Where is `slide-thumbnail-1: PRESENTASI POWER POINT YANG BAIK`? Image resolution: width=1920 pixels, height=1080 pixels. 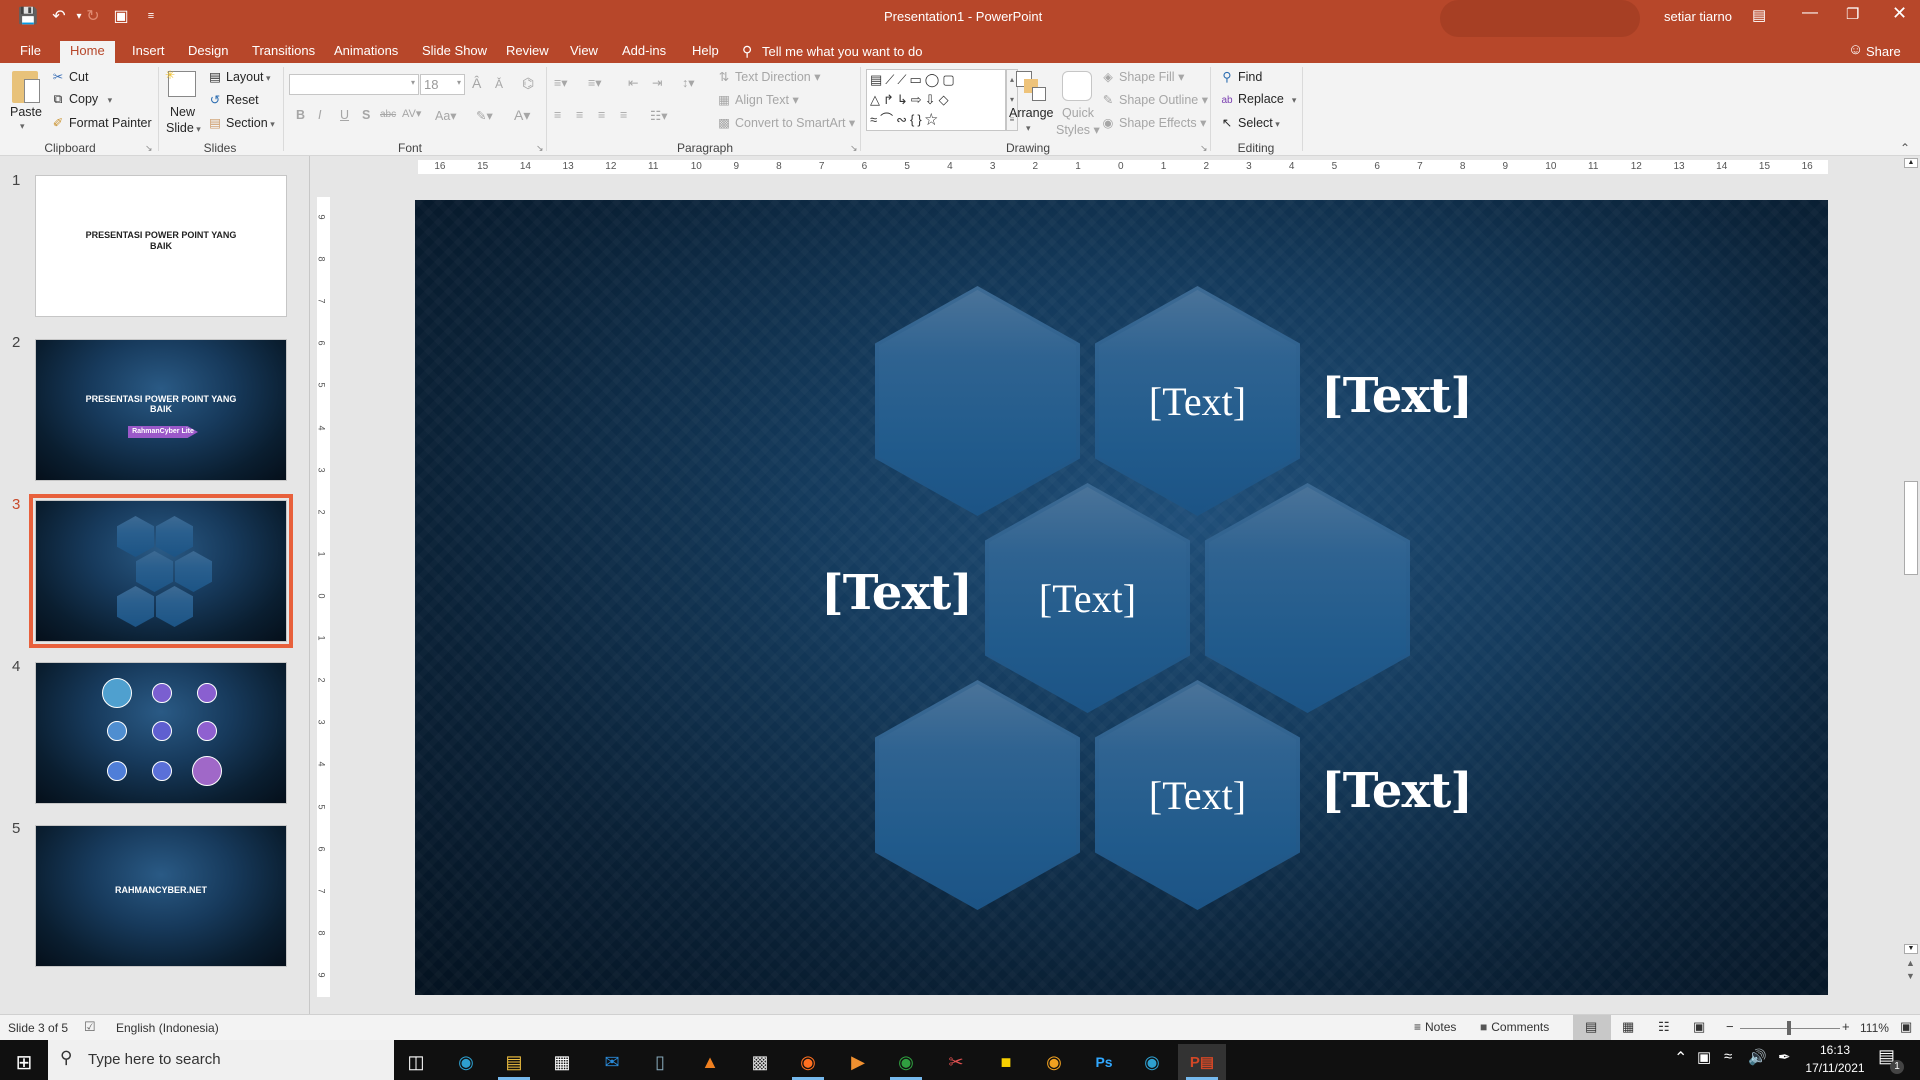 slide-thumbnail-1: PRESENTASI POWER POINT YANG BAIK is located at coordinates (161, 246).